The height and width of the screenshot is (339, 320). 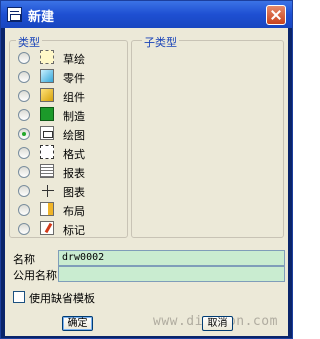 What do you see at coordinates (47, 95) in the screenshot?
I see `assembly-icon` at bounding box center [47, 95].